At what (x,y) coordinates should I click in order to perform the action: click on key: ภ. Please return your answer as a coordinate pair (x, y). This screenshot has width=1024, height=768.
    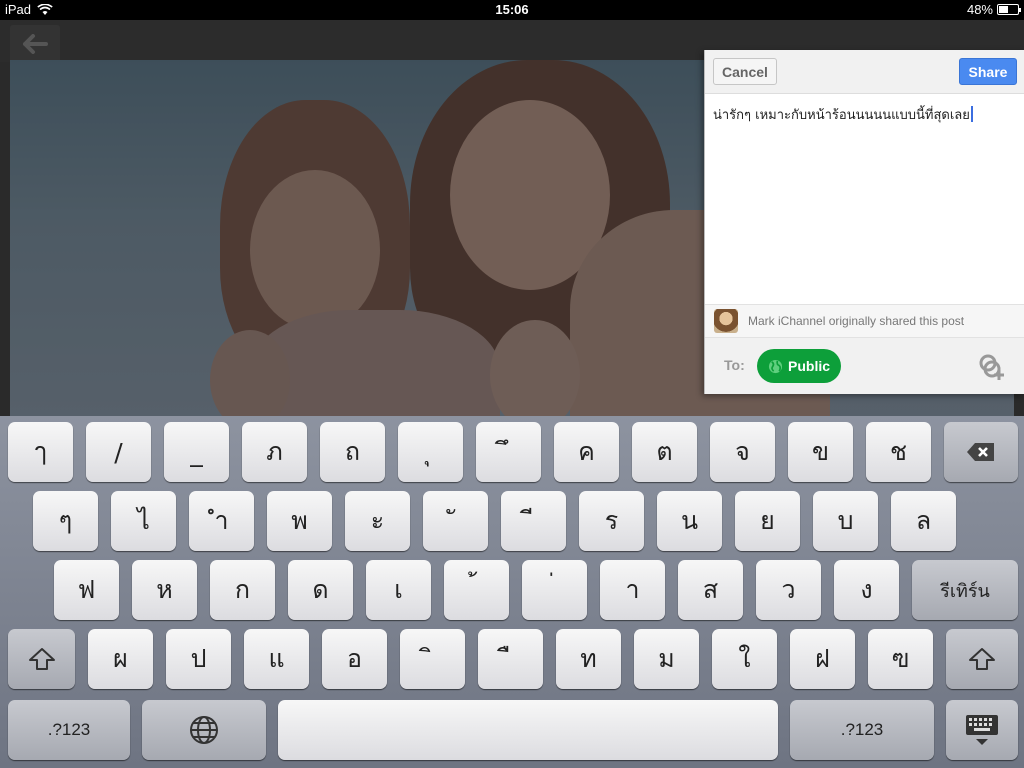
    Looking at the image, I should click on (274, 452).